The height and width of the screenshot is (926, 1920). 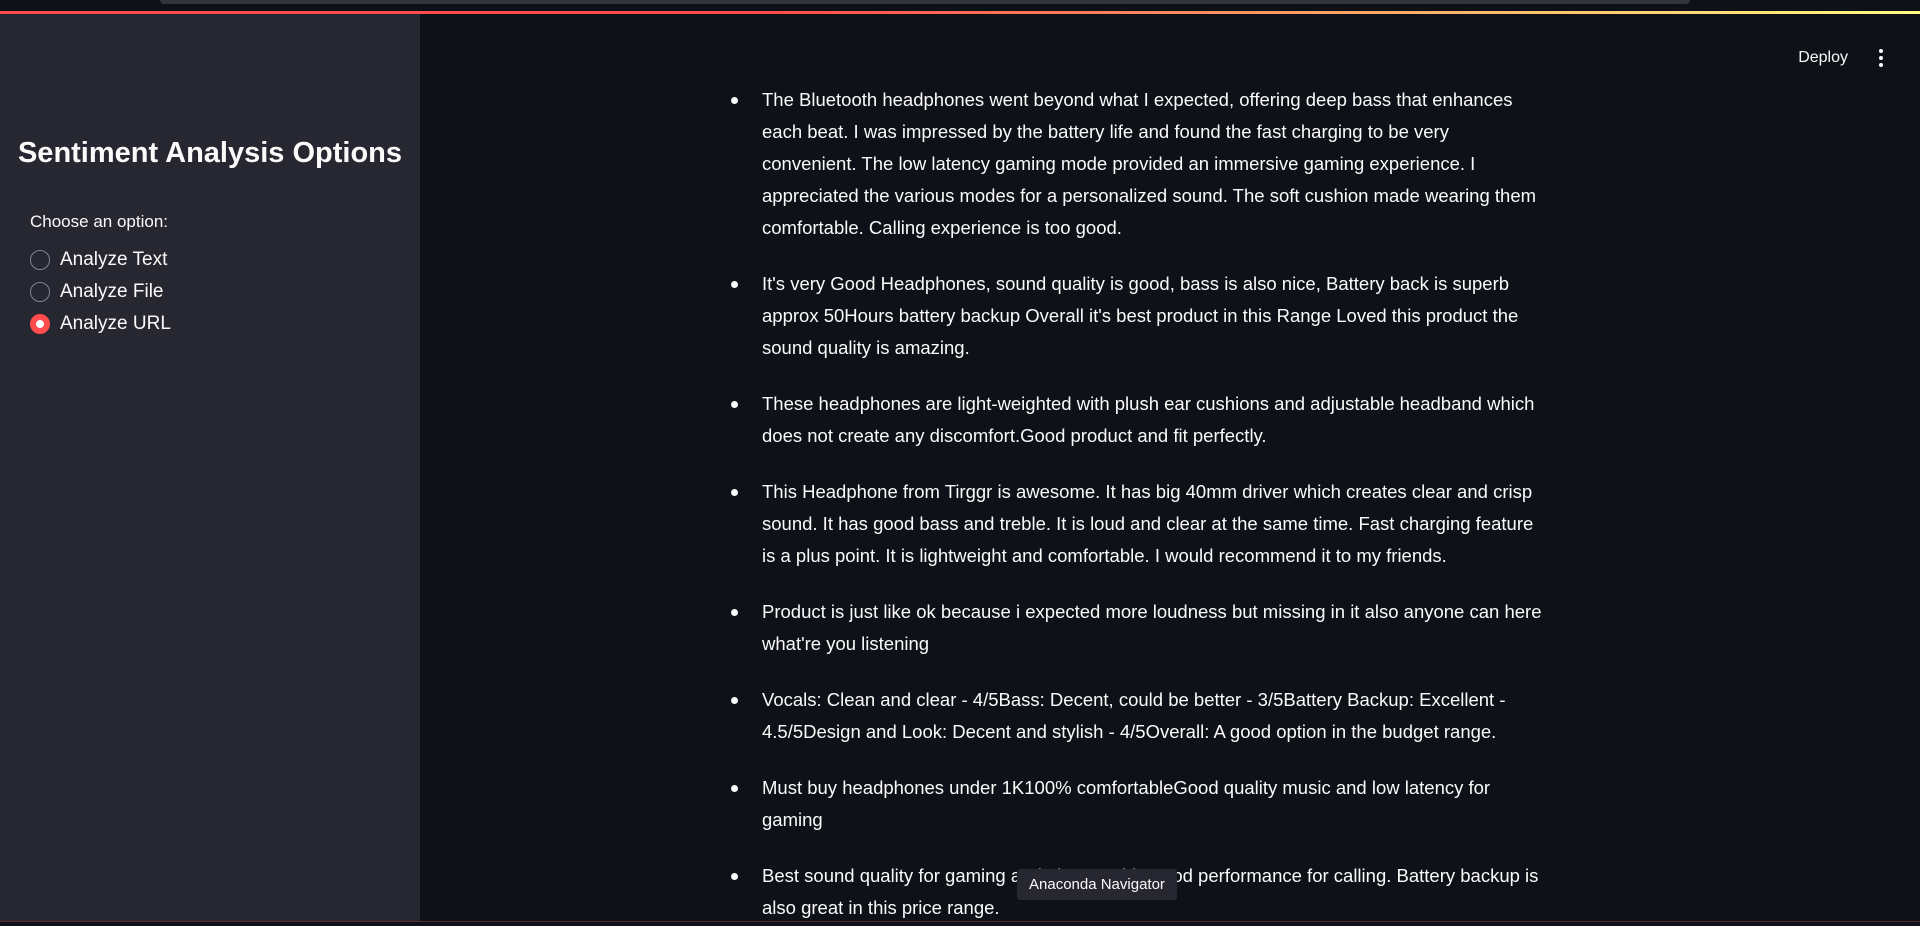 I want to click on radio-checked-icon, so click(x=40, y=324).